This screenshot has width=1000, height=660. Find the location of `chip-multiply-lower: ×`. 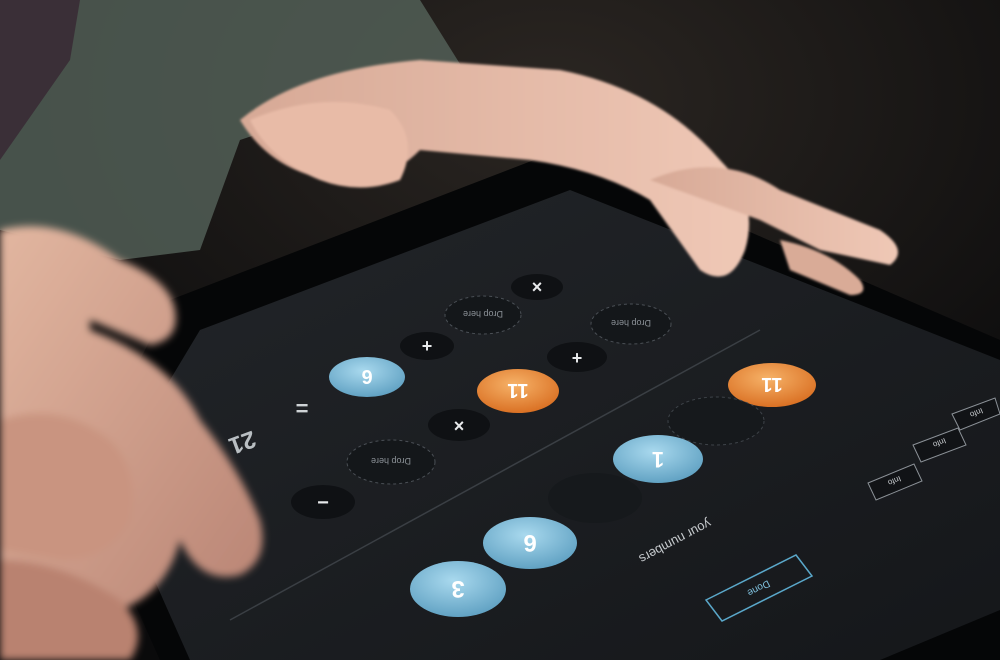

chip-multiply-lower: × is located at coordinates (459, 425).